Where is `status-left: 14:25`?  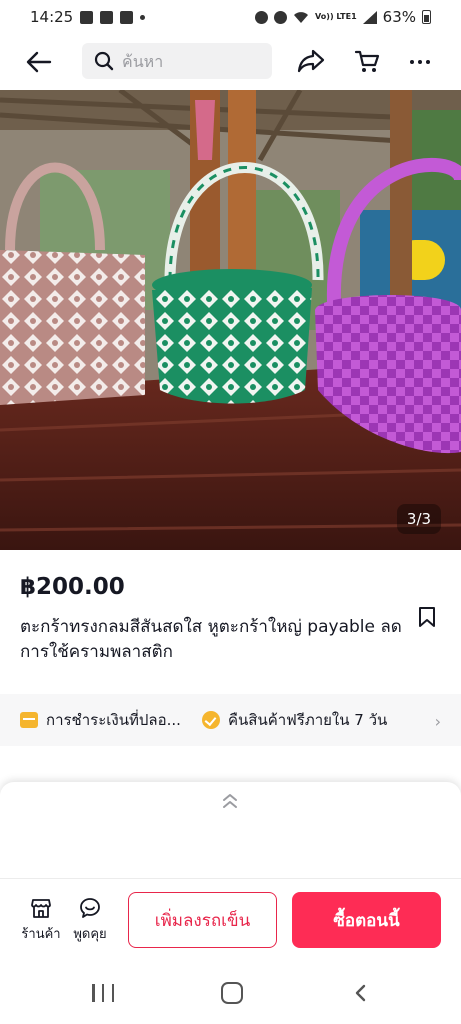 status-left: 14:25 is located at coordinates (88, 17).